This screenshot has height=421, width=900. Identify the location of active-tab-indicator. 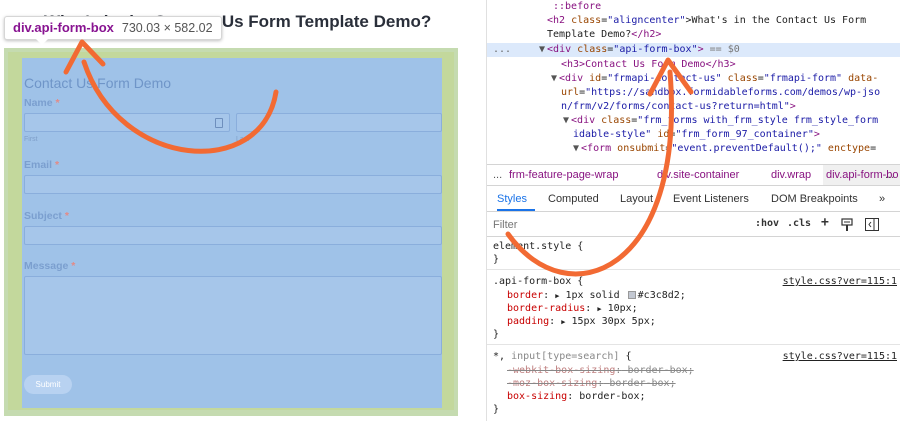
(516, 210).